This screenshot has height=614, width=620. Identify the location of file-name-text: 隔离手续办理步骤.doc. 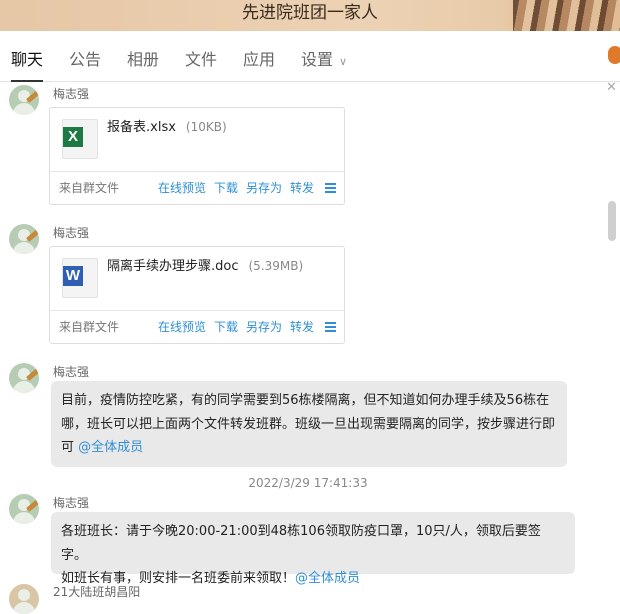
(173, 266).